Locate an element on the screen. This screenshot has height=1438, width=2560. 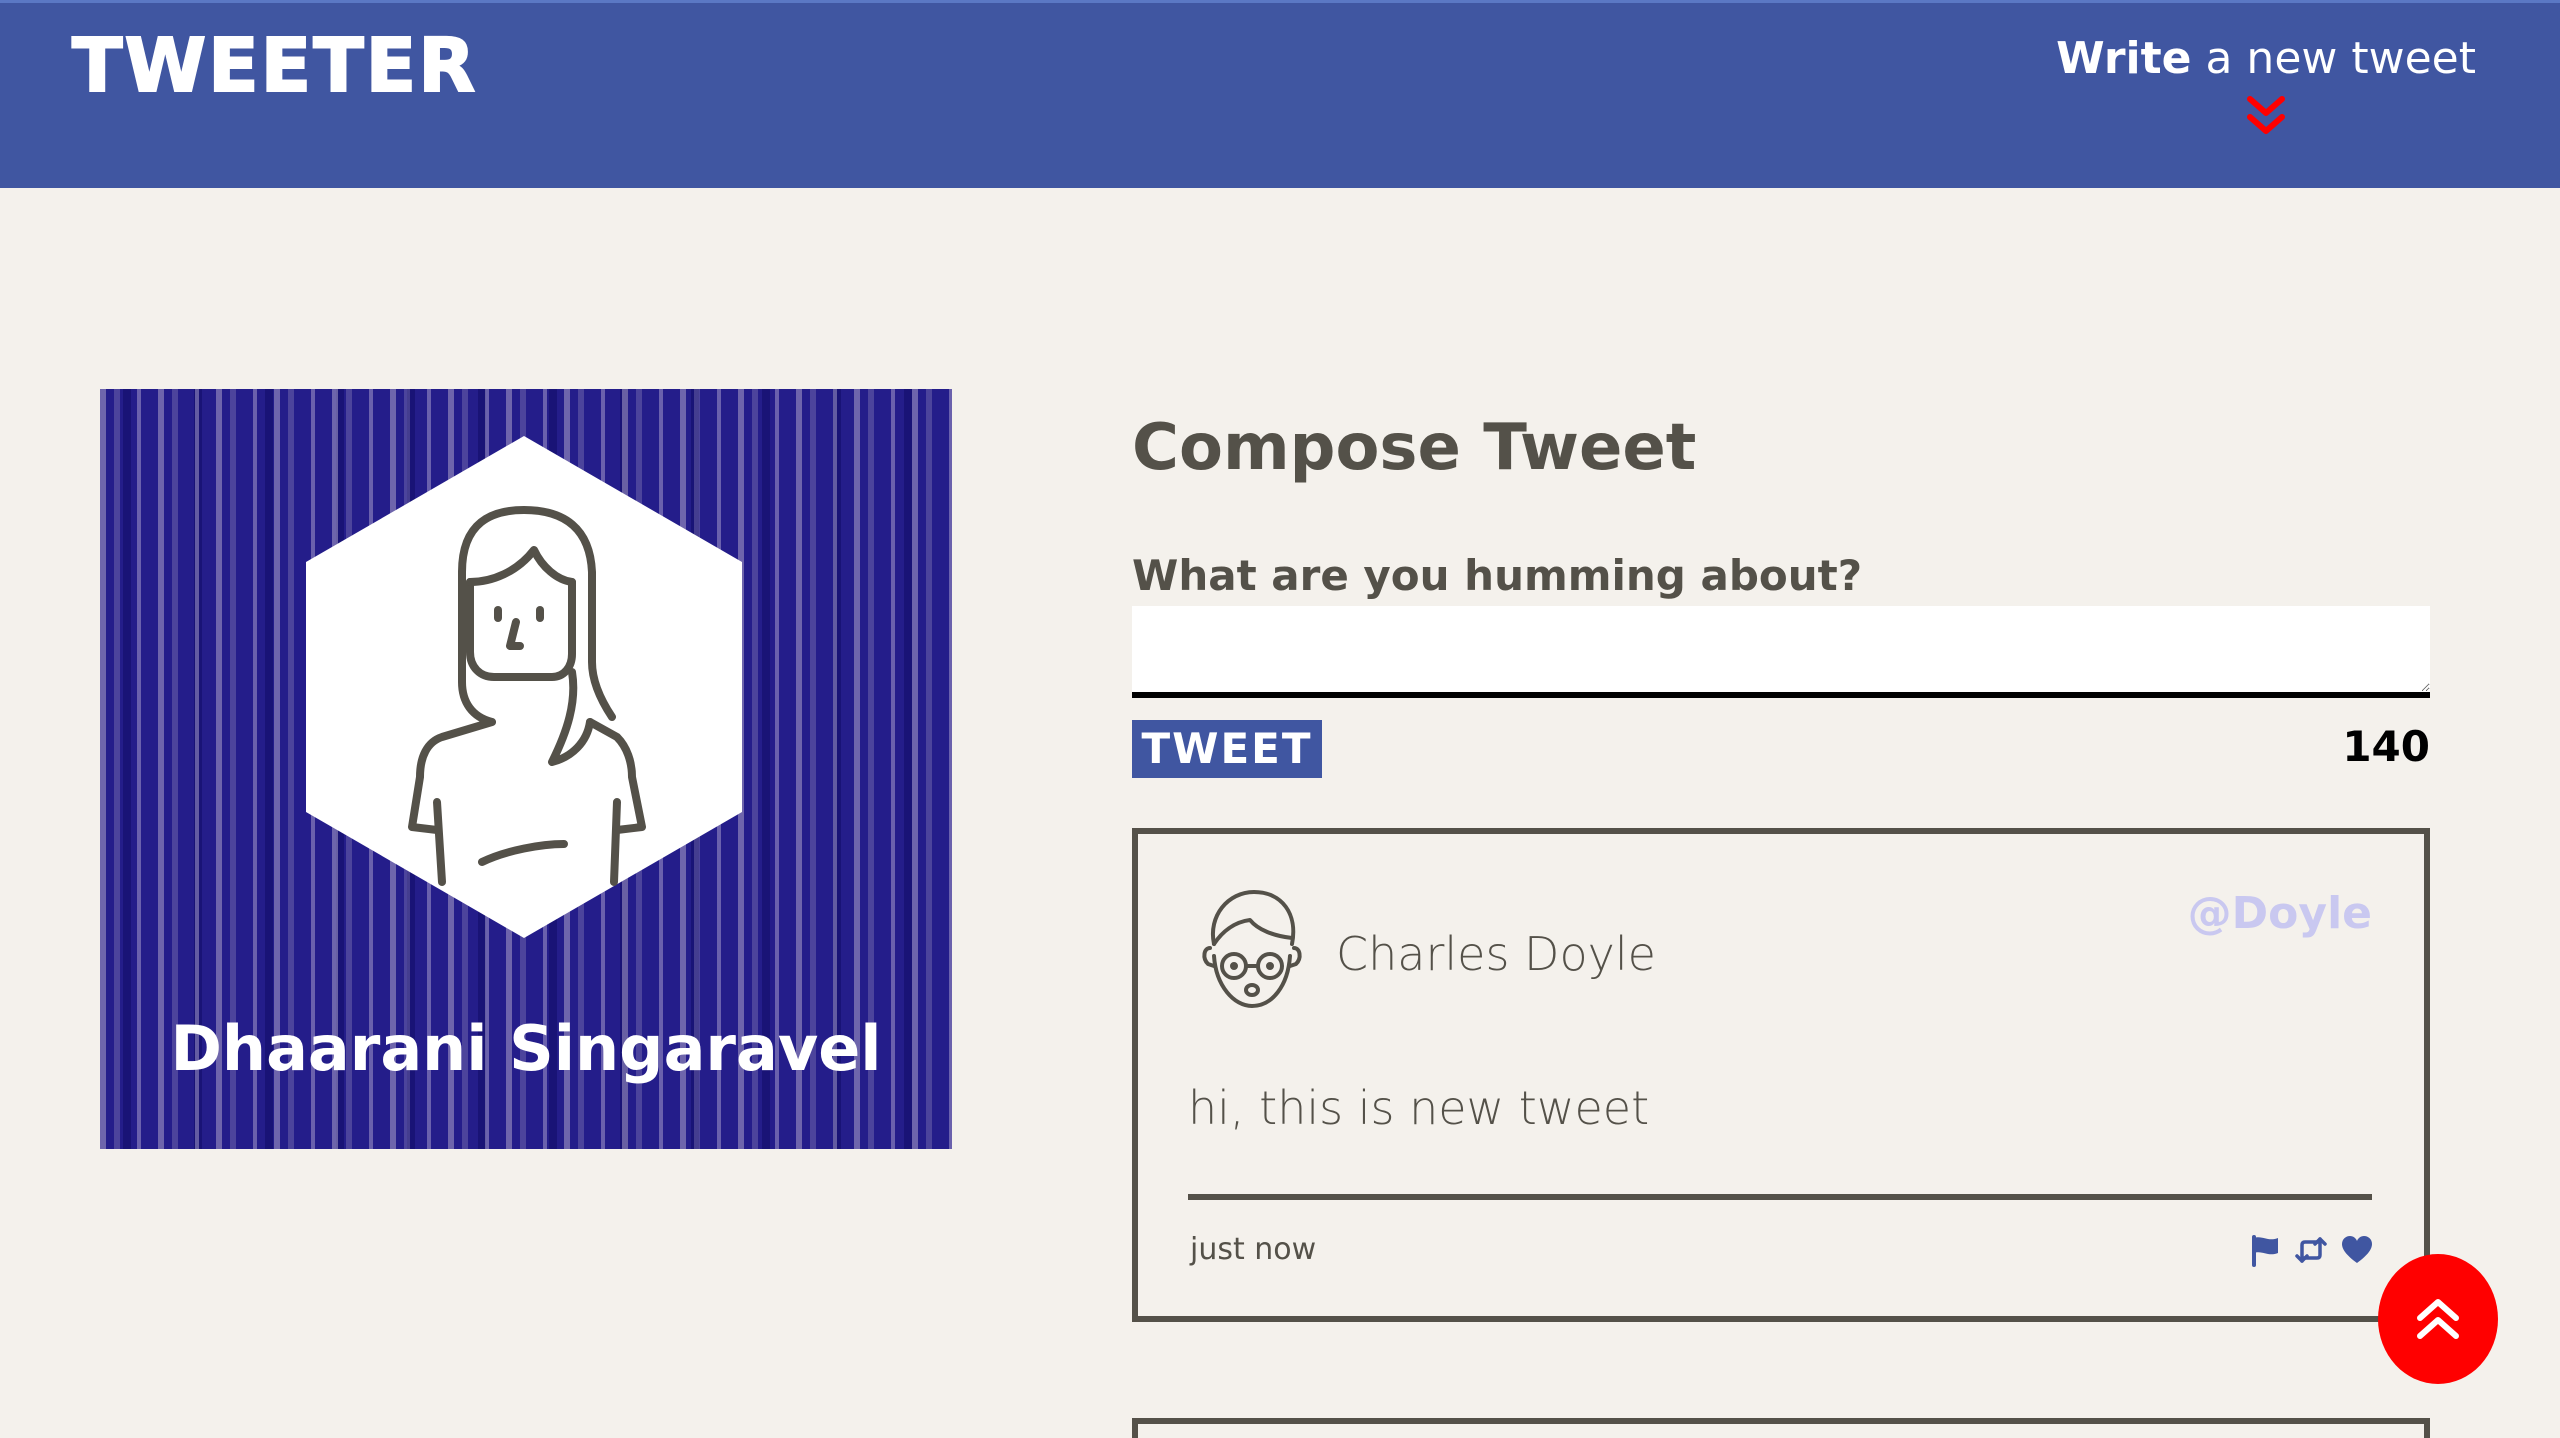
brand-logo: TWEETER is located at coordinates (274, 66).